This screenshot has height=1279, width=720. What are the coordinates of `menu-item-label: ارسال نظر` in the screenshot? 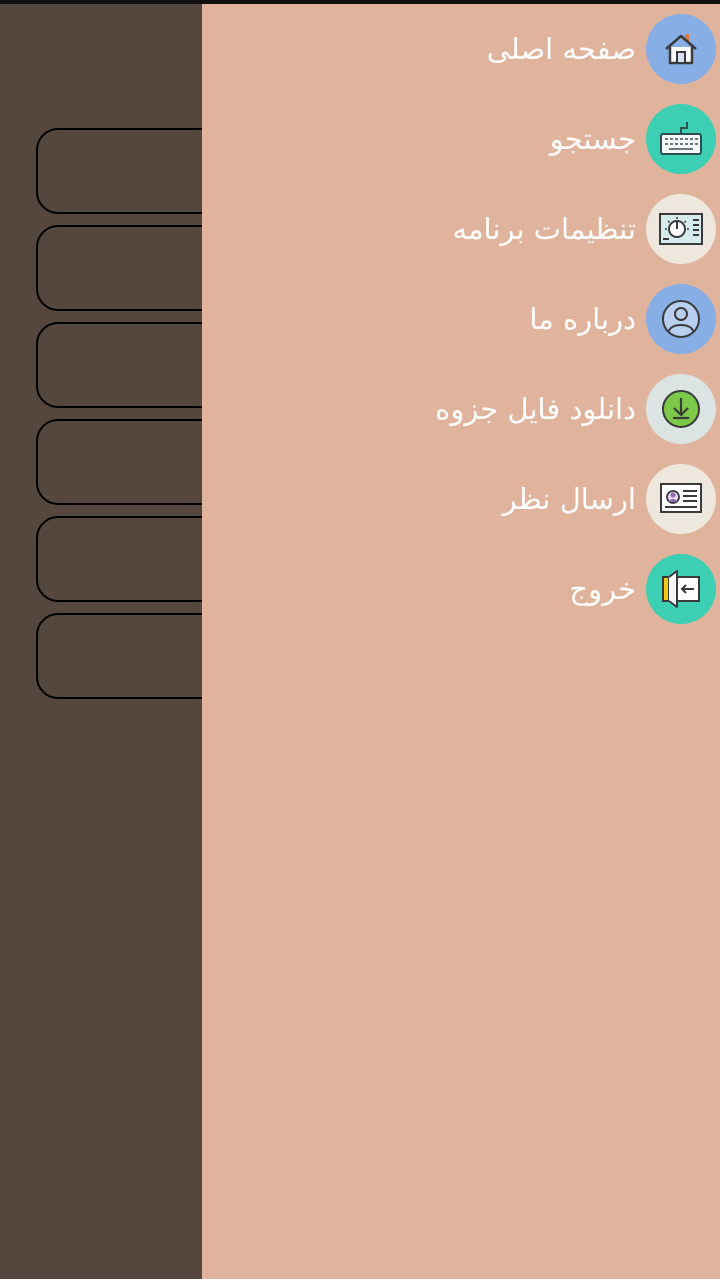 It's located at (569, 499).